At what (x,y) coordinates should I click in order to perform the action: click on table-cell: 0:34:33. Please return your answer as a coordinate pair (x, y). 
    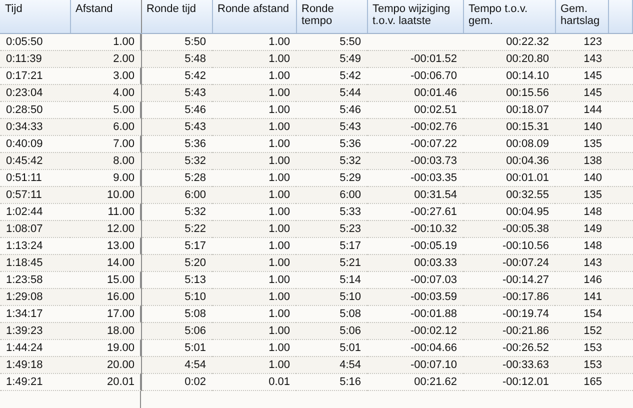
    Looking at the image, I should click on (35, 126).